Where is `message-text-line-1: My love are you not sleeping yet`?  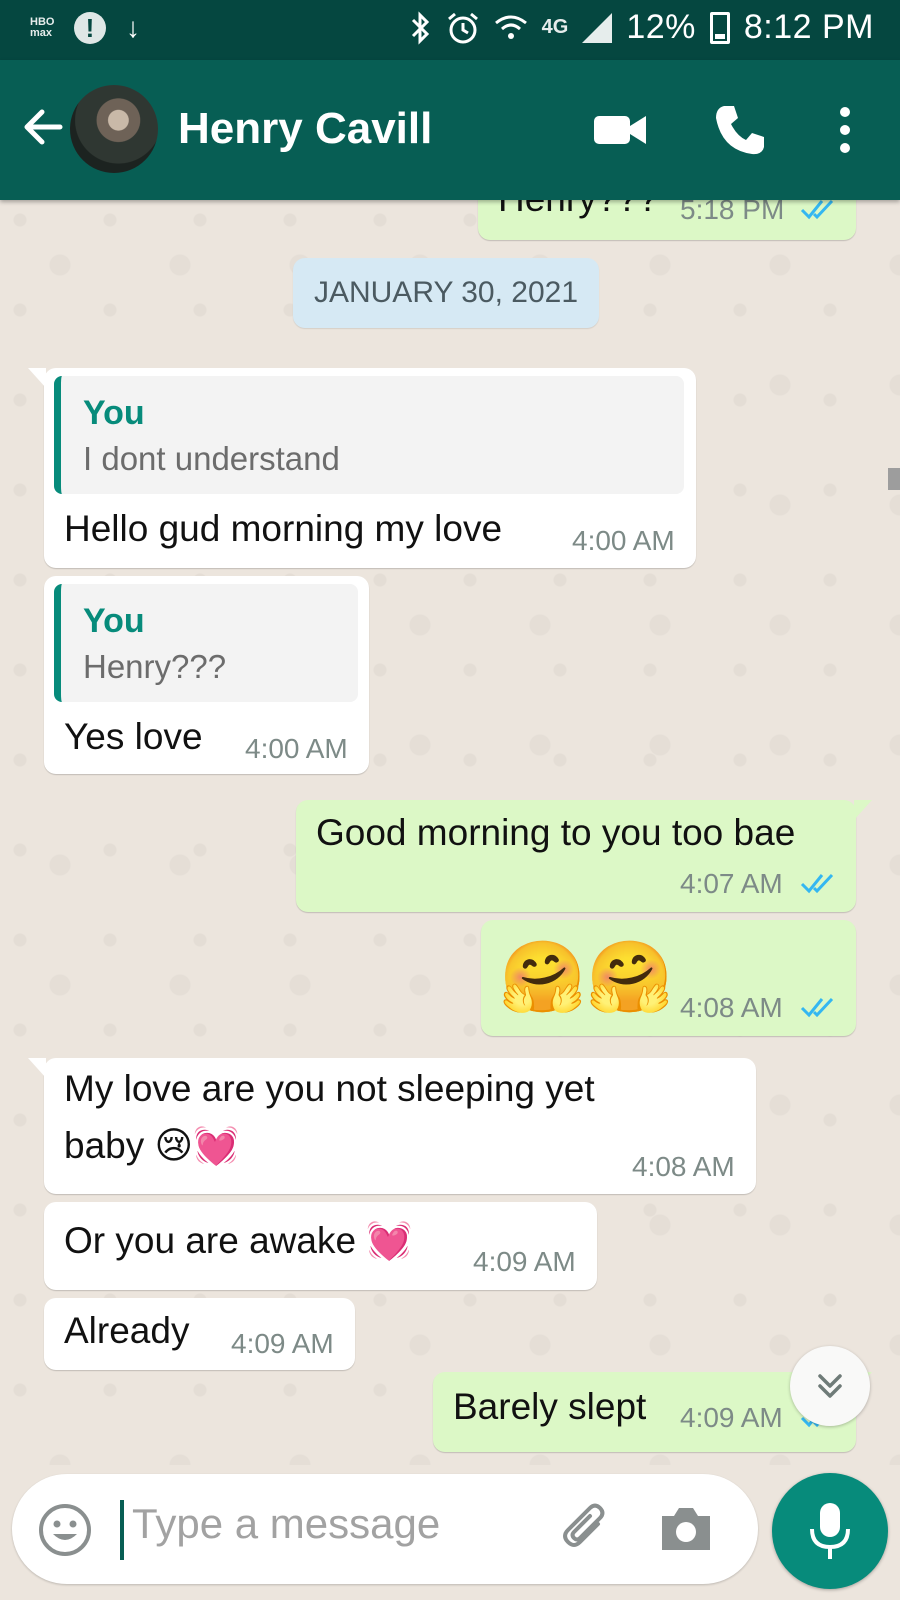 message-text-line-1: My love are you not sleeping yet is located at coordinates (329, 1088).